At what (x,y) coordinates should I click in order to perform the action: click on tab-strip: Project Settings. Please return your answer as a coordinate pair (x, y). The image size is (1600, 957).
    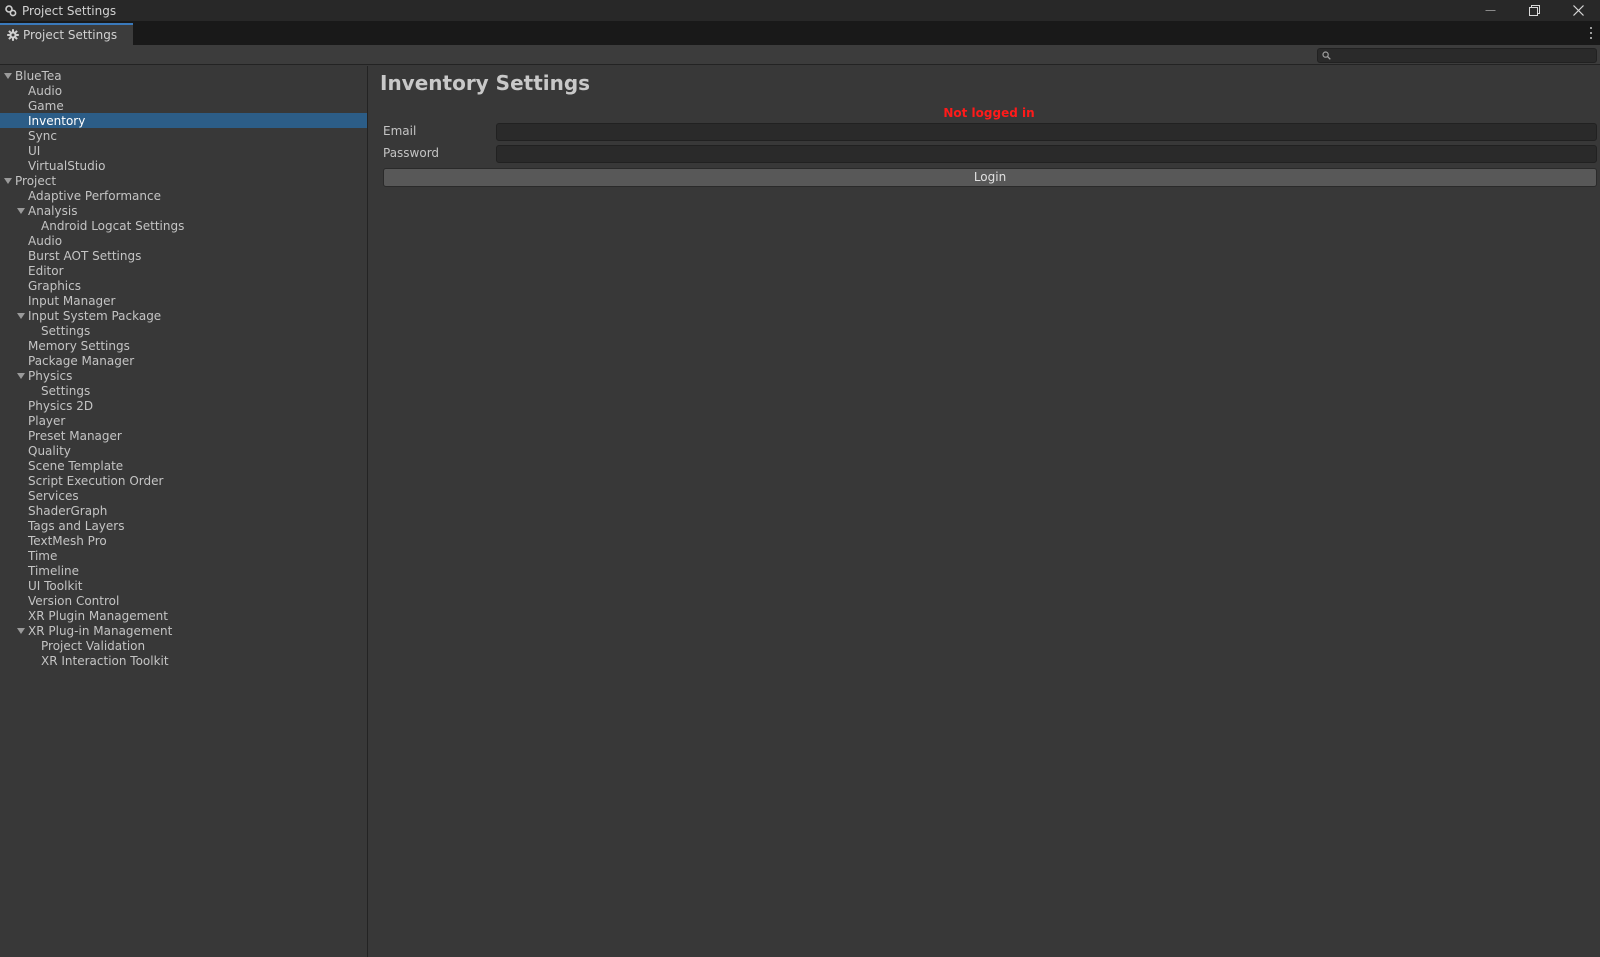
    Looking at the image, I should click on (800, 33).